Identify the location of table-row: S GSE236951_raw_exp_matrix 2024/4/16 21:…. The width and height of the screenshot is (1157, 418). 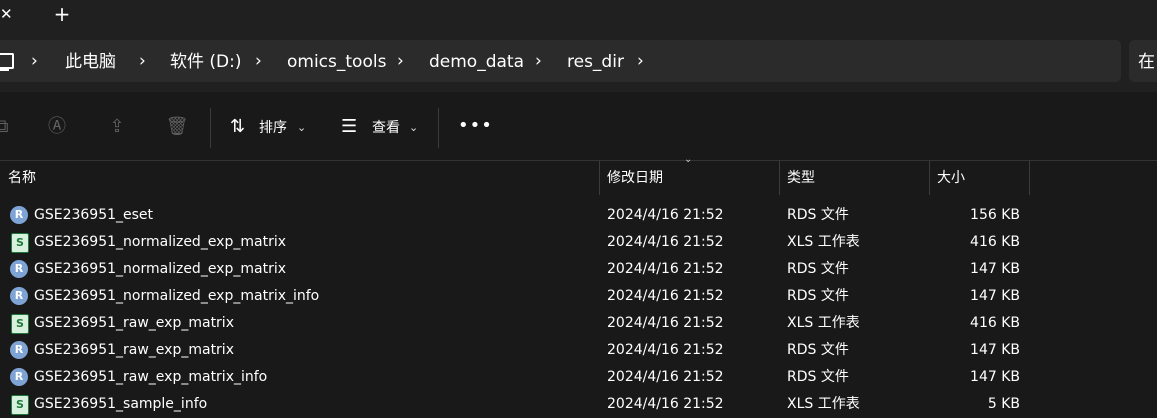
(578, 323).